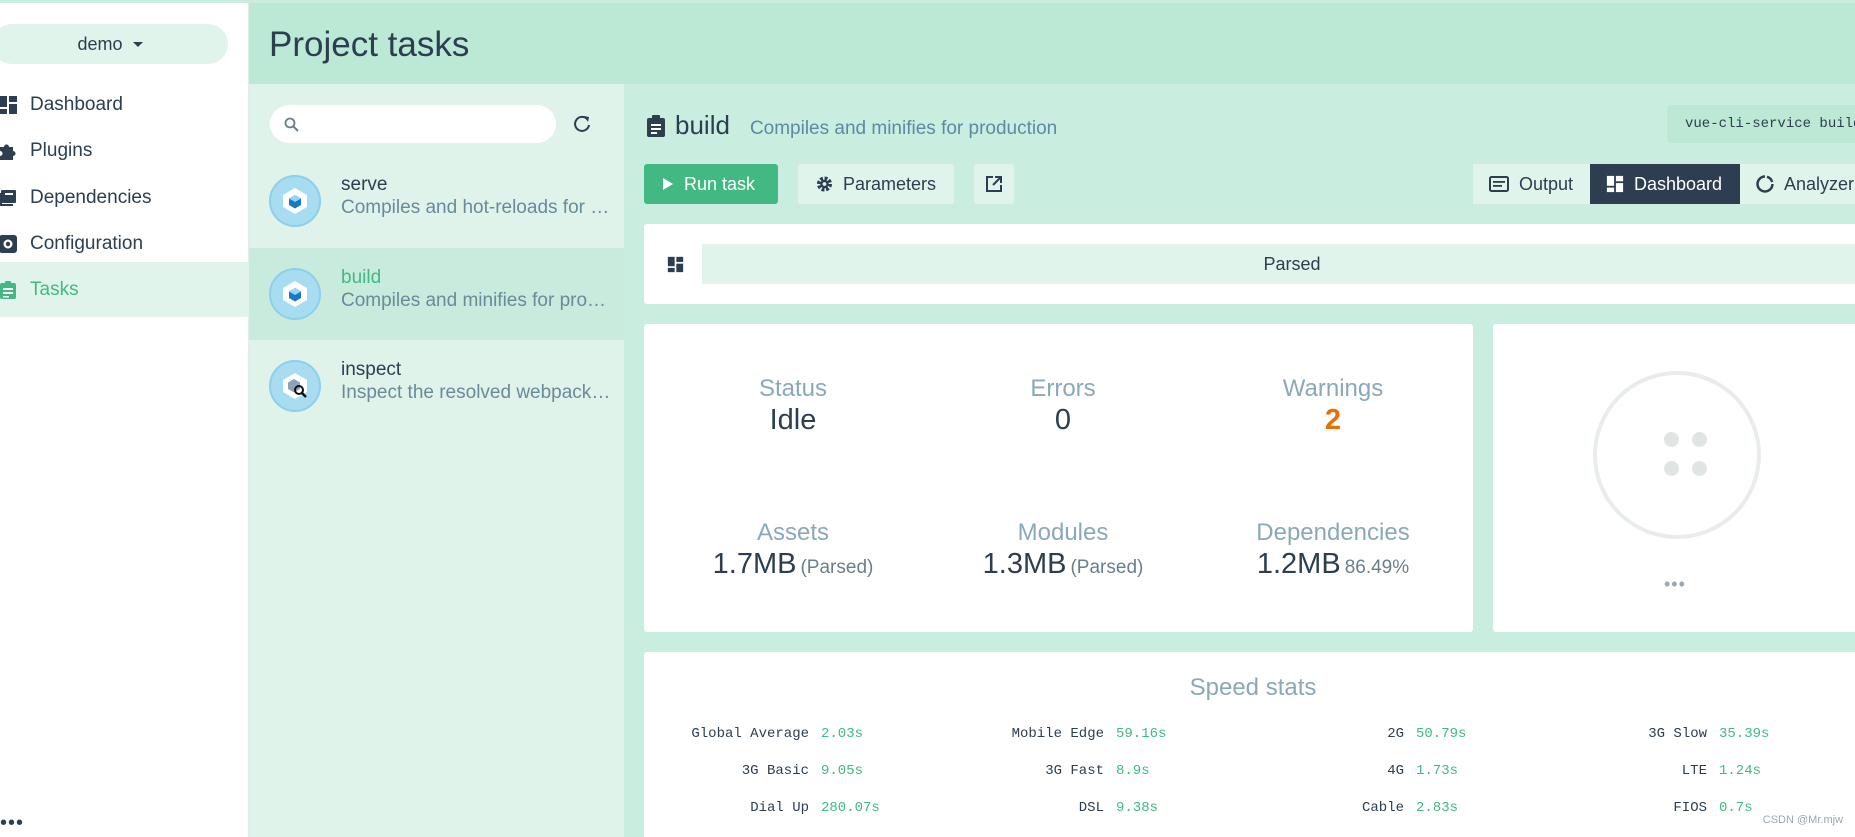 This screenshot has width=1855, height=837. What do you see at coordinates (1744, 734) in the screenshot?
I see `speed-value: 35.39s` at bounding box center [1744, 734].